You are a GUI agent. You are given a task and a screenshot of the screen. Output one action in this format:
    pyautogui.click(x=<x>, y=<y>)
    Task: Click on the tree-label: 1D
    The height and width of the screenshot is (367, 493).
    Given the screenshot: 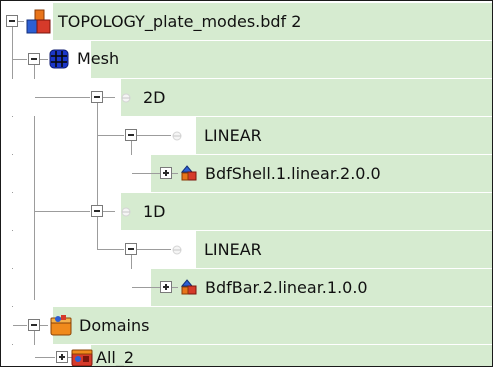 What is the action you would take?
    pyautogui.click(x=154, y=212)
    